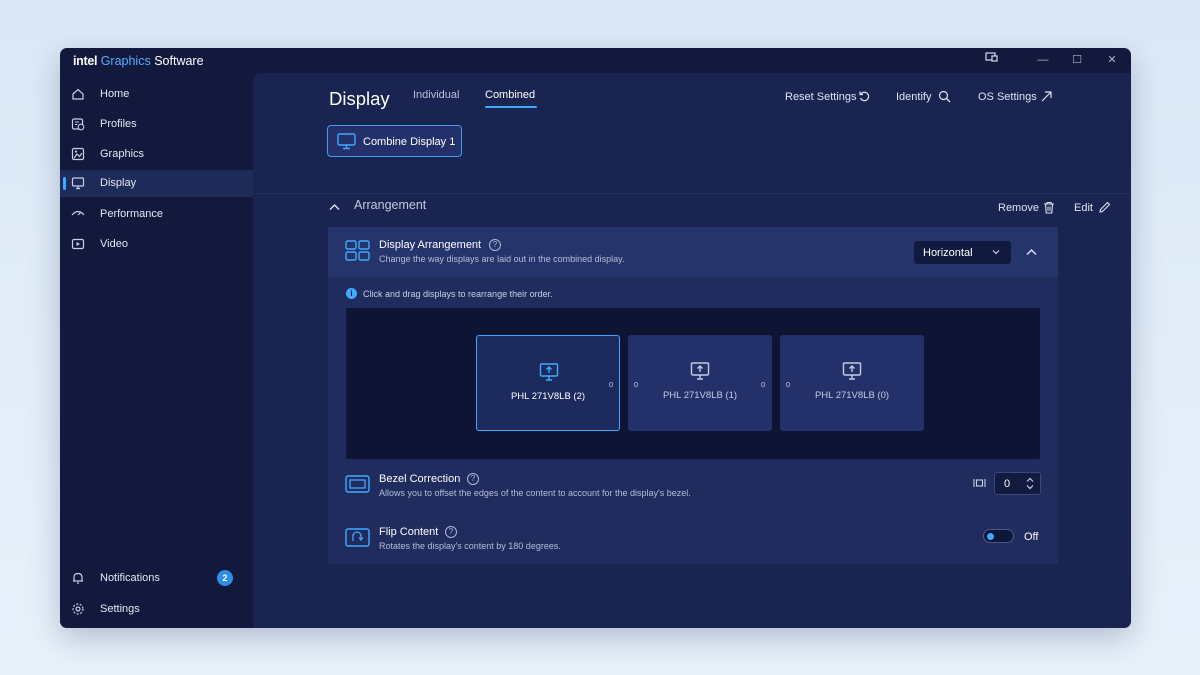  I want to click on monitor-tile: PHL 271V8LB (2), so click(548, 383).